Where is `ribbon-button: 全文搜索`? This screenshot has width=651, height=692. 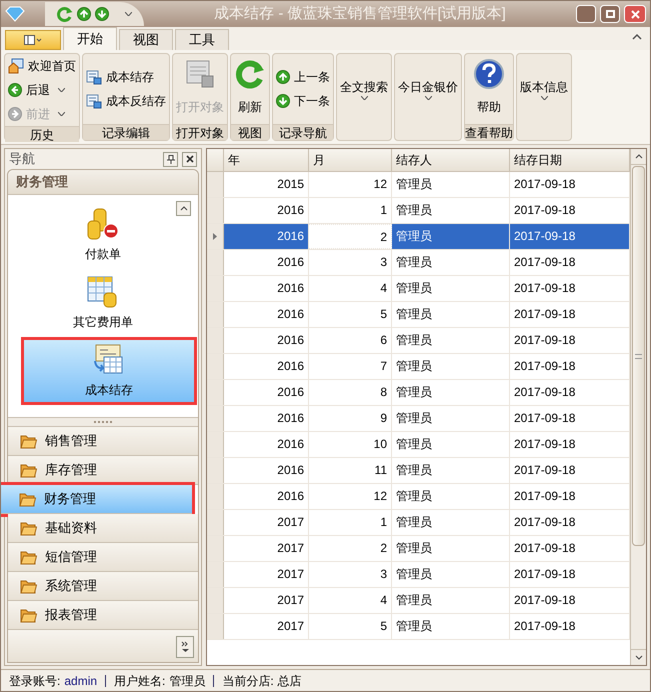
ribbon-button: 全文搜索 is located at coordinates (364, 89).